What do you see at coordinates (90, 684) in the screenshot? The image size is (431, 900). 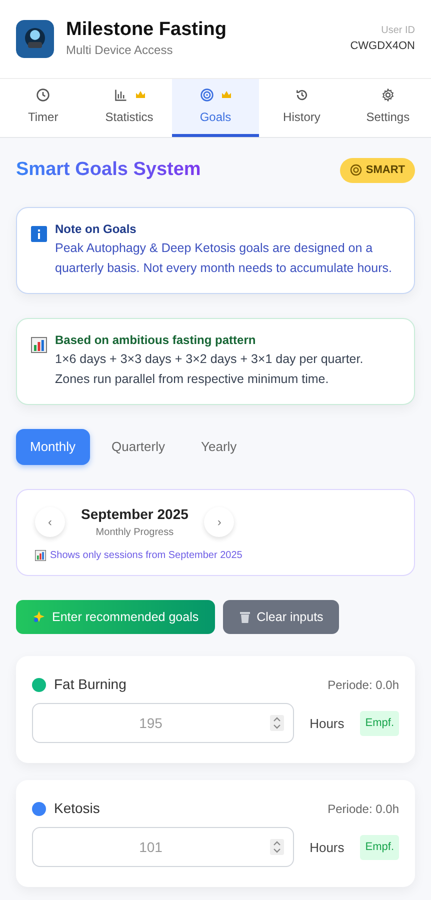 I see `zone-name: Fat Burning` at bounding box center [90, 684].